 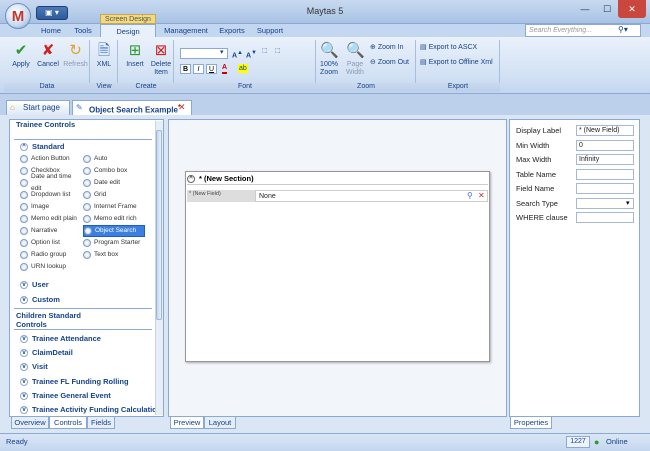 I want to click on child-claim-detail: v ClaimDetail, so click(x=46, y=353).